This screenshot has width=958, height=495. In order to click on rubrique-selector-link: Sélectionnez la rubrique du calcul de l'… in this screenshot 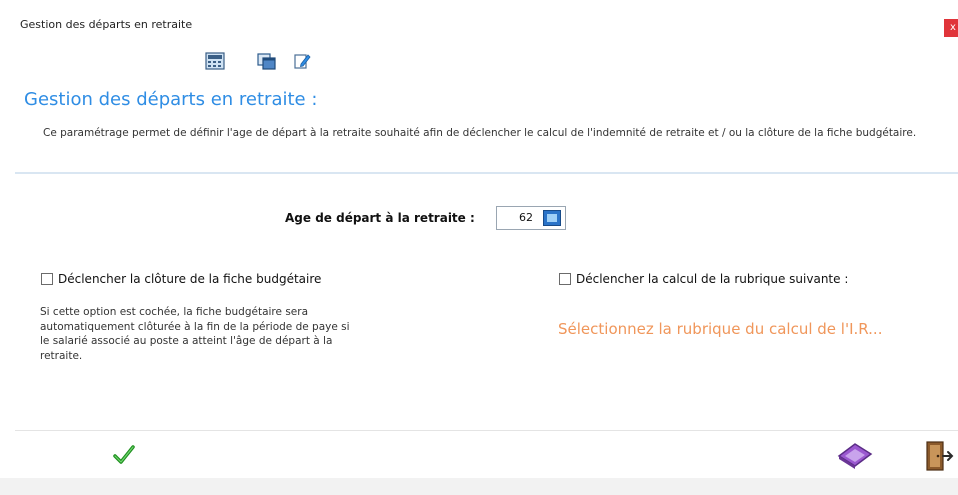, I will do `click(720, 329)`.